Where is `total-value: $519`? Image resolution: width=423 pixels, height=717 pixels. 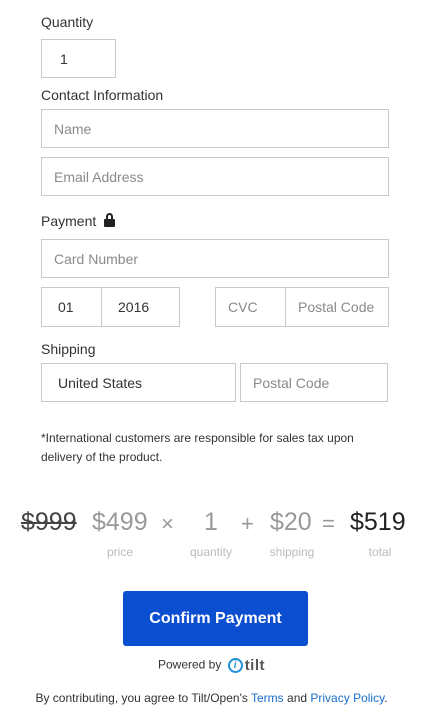 total-value: $519 is located at coordinates (378, 522).